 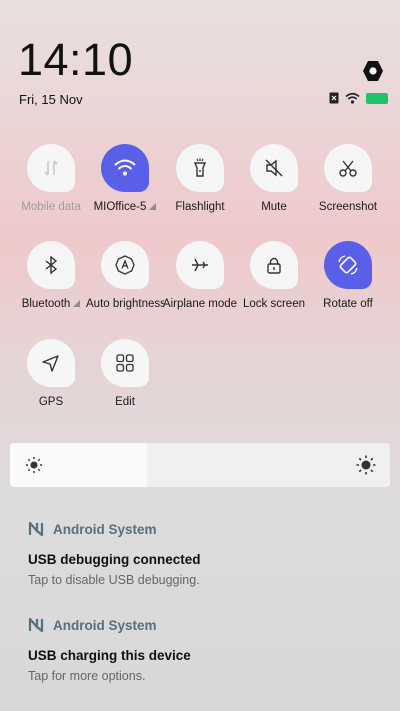 I want to click on tile-screenshot-button, so click(x=348, y=168).